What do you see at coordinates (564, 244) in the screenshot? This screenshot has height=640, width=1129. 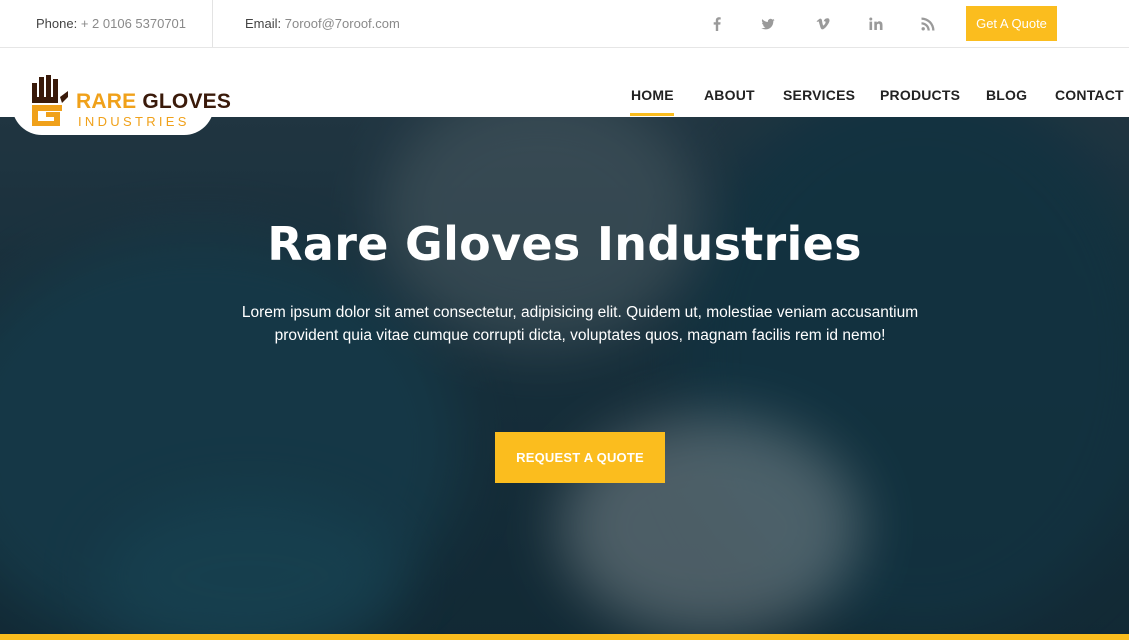 I see `hero-title: Rare Gloves Industries` at bounding box center [564, 244].